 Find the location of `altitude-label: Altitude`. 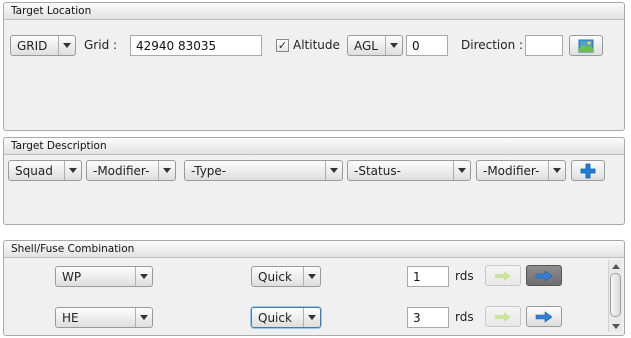

altitude-label: Altitude is located at coordinates (316, 45).